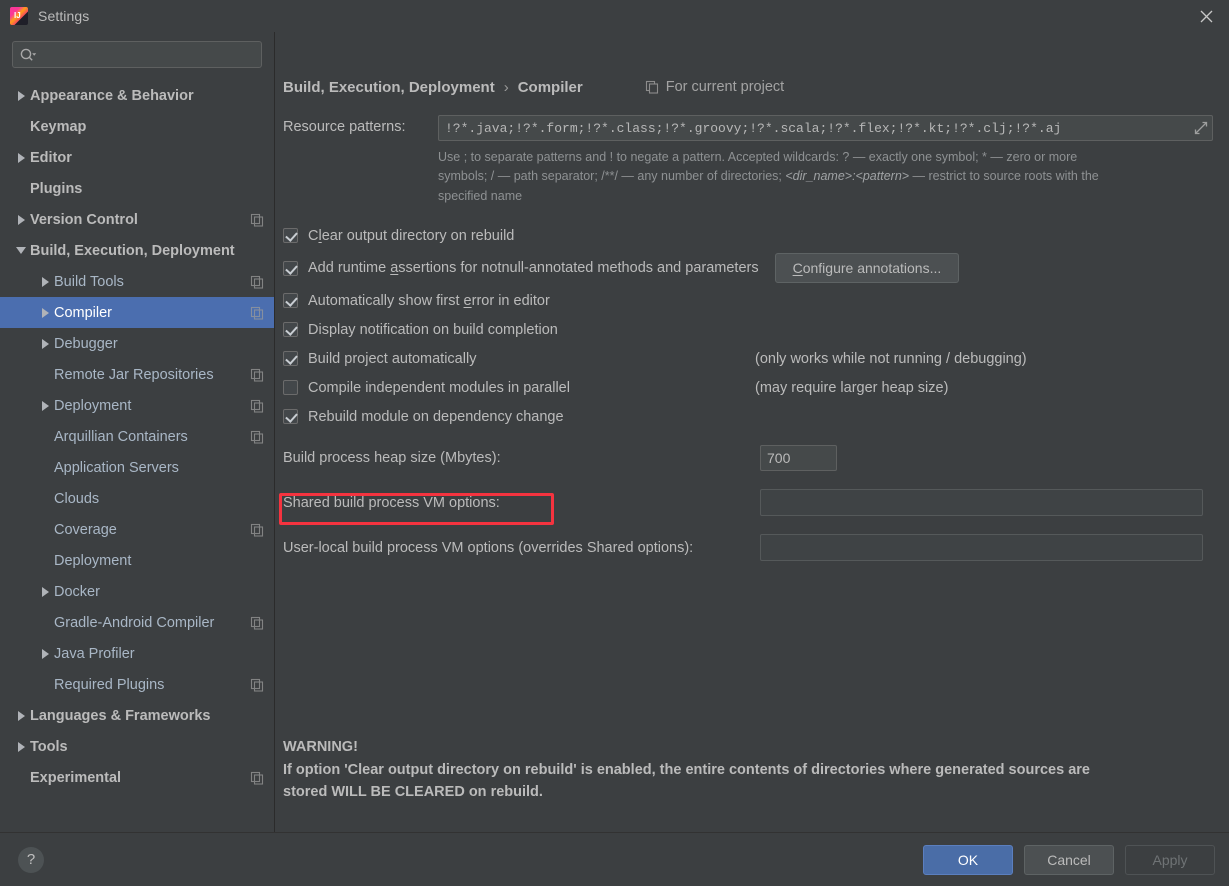 This screenshot has width=1229, height=886. I want to click on breadcrumb-leaf: Compiler, so click(550, 87).